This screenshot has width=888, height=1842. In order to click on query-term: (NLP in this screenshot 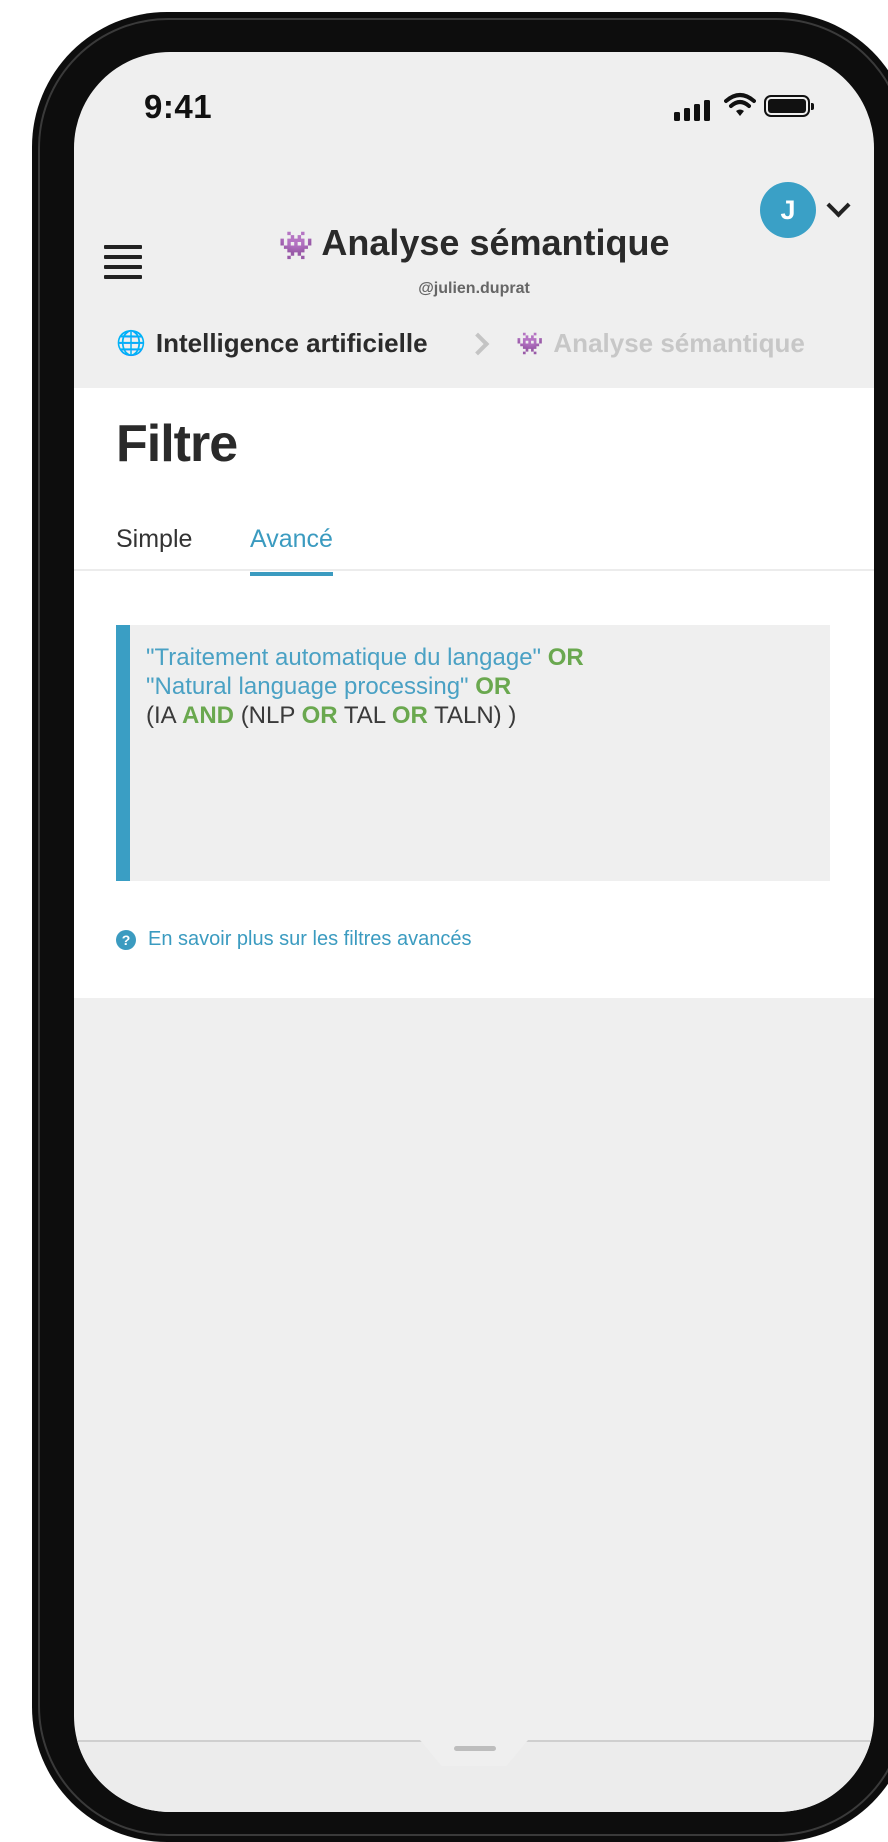, I will do `click(267, 715)`.